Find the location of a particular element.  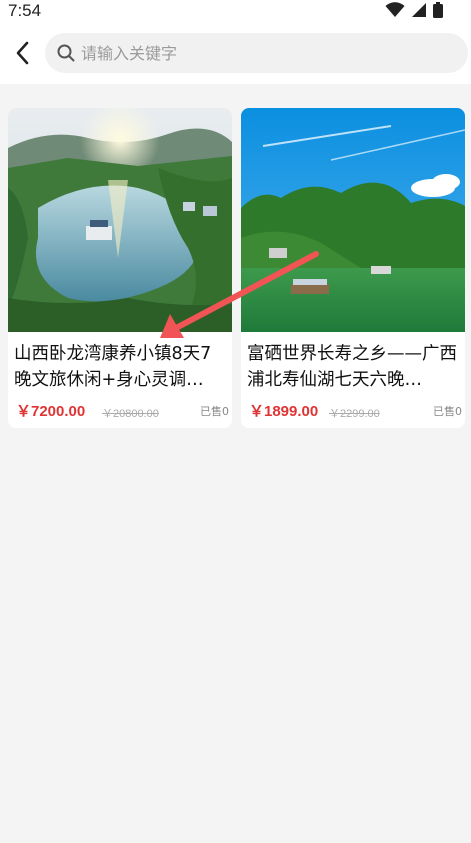

header is located at coordinates (235, 53).